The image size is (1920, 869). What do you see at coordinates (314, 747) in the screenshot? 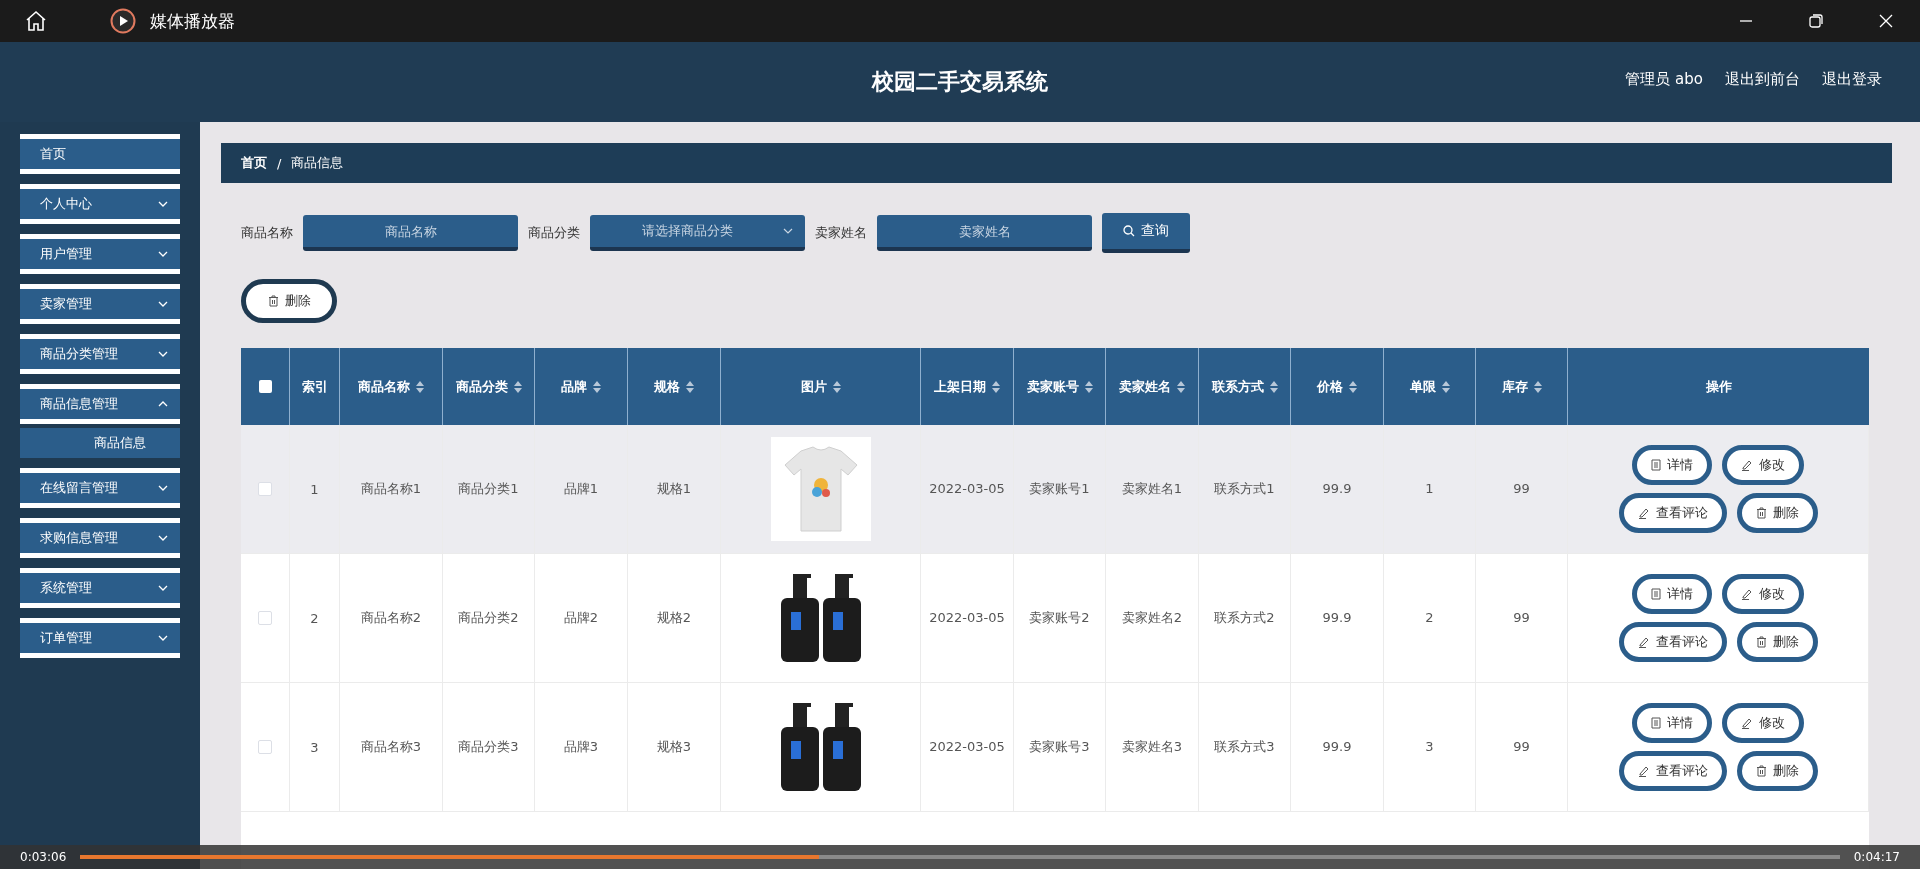
I see `table-cell: 3` at bounding box center [314, 747].